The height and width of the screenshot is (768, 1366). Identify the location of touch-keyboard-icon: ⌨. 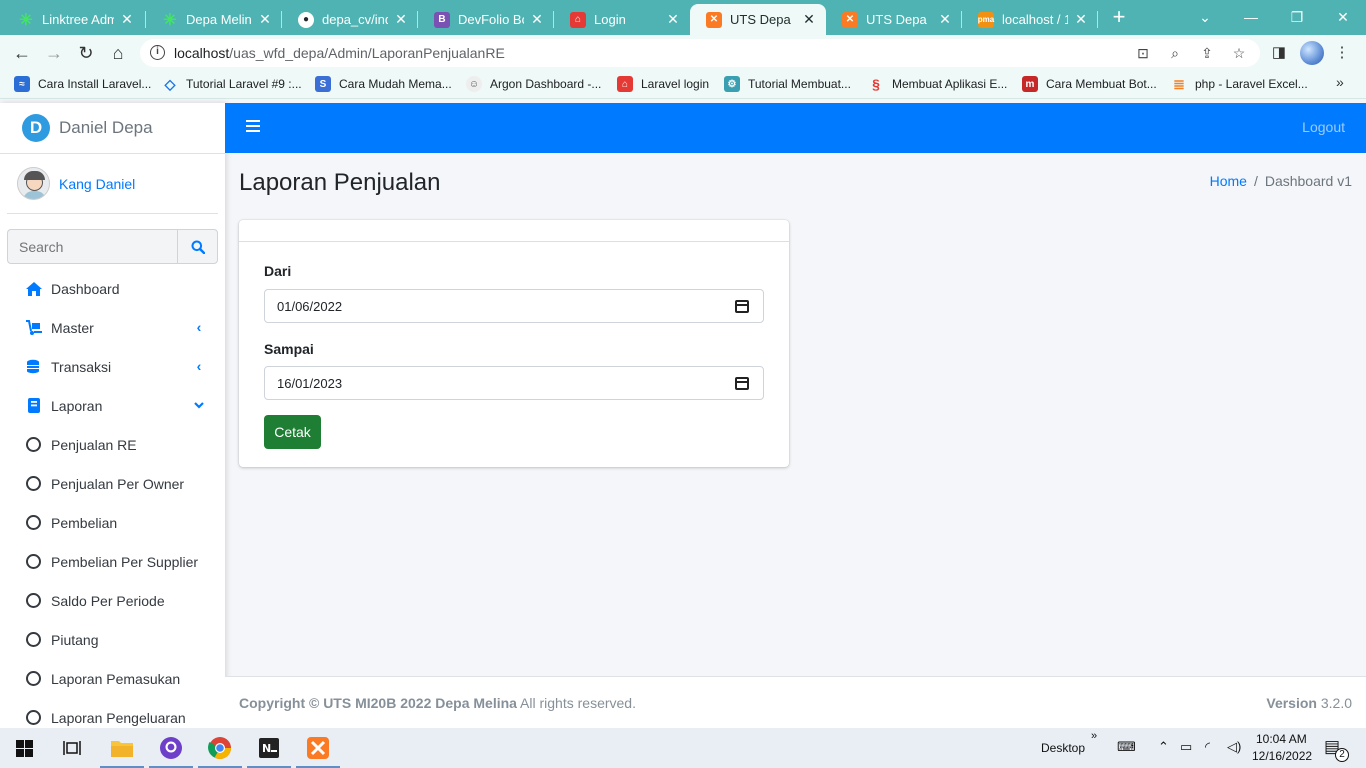
(1126, 747).